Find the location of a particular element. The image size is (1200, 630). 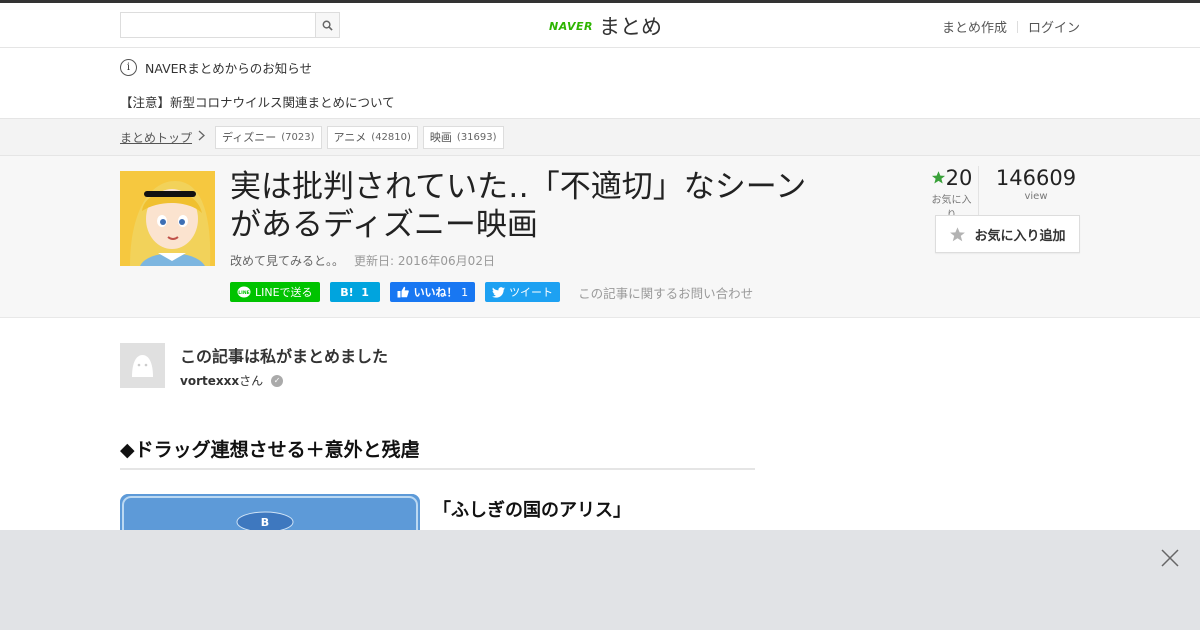

tag-count: (31693) is located at coordinates (476, 137).